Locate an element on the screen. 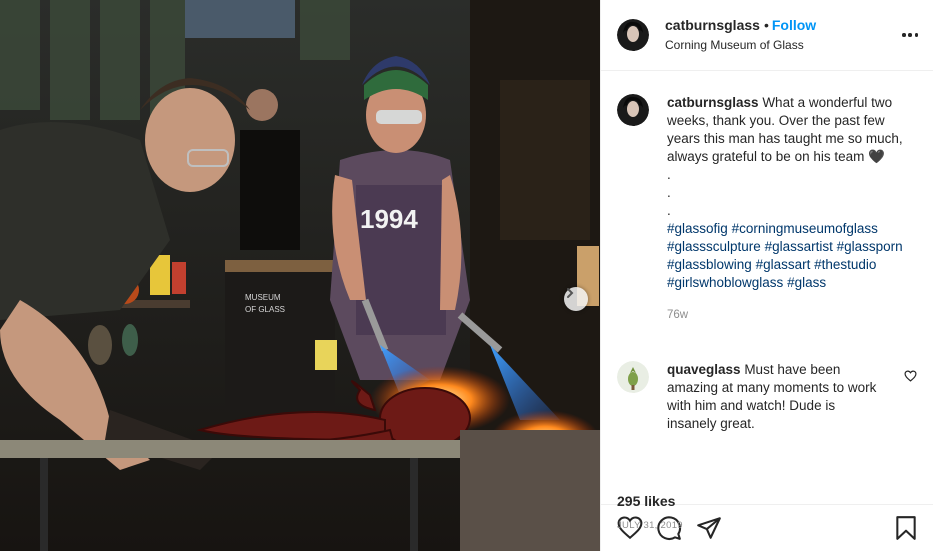  comment-username-link: quaveglass is located at coordinates (704, 369).